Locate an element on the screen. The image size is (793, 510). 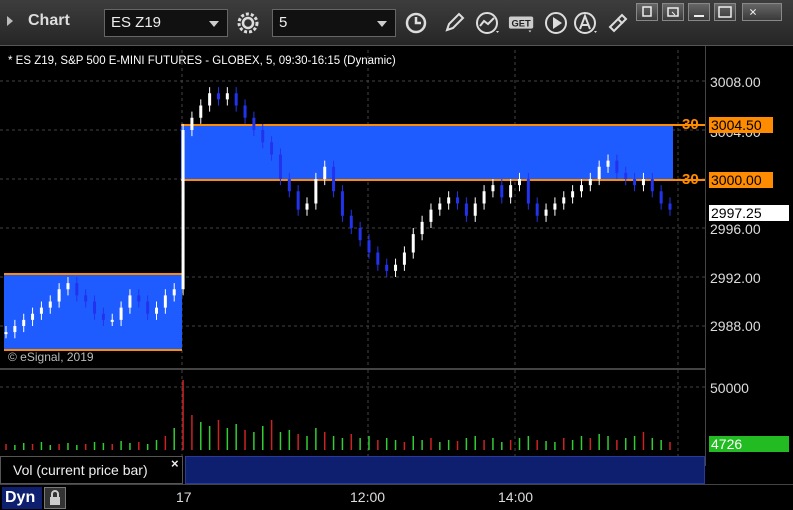
draw-button is located at coordinates (454, 23).